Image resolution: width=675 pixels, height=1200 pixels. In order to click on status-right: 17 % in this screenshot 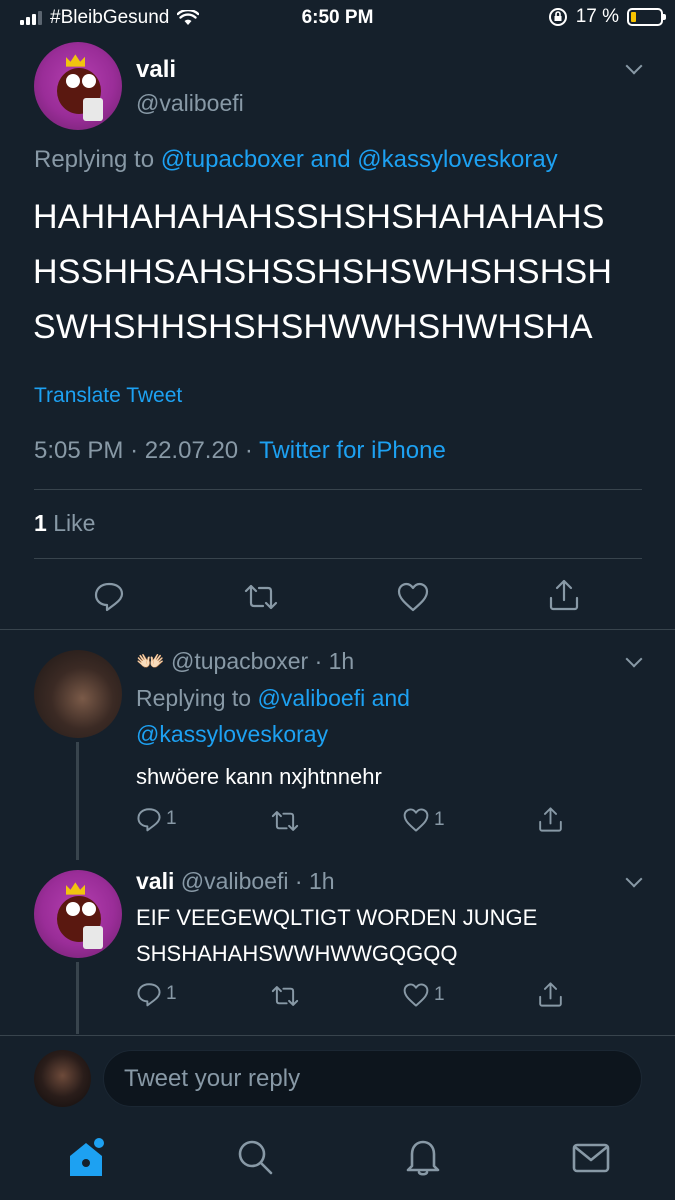, I will do `click(607, 17)`.